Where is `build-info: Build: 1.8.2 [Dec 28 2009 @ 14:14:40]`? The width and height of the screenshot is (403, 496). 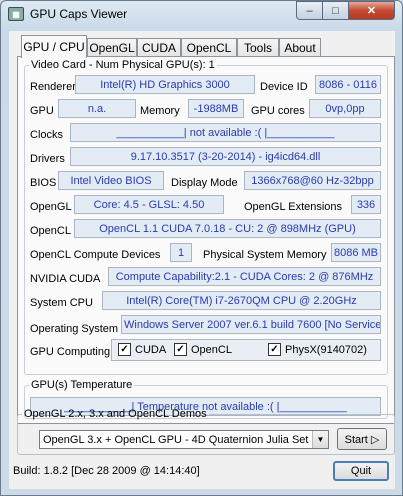 build-info: Build: 1.8.2 [Dec 28 2009 @ 14:14:40] is located at coordinates (106, 471).